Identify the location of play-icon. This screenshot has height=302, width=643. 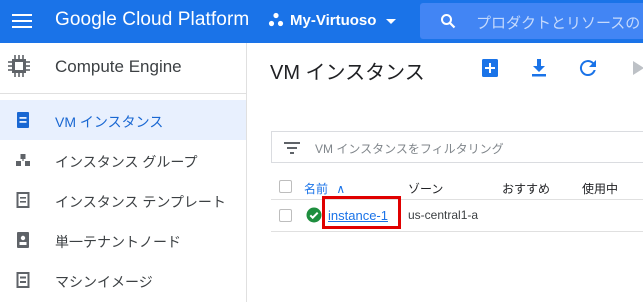
(634, 68).